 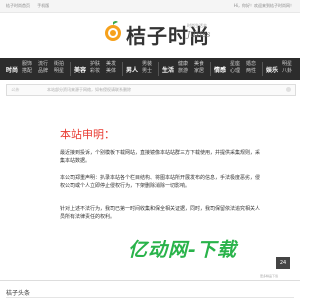 What do you see at coordinates (43, 68) in the screenshot?
I see `nav-sub-item: 流行 品牌` at bounding box center [43, 68].